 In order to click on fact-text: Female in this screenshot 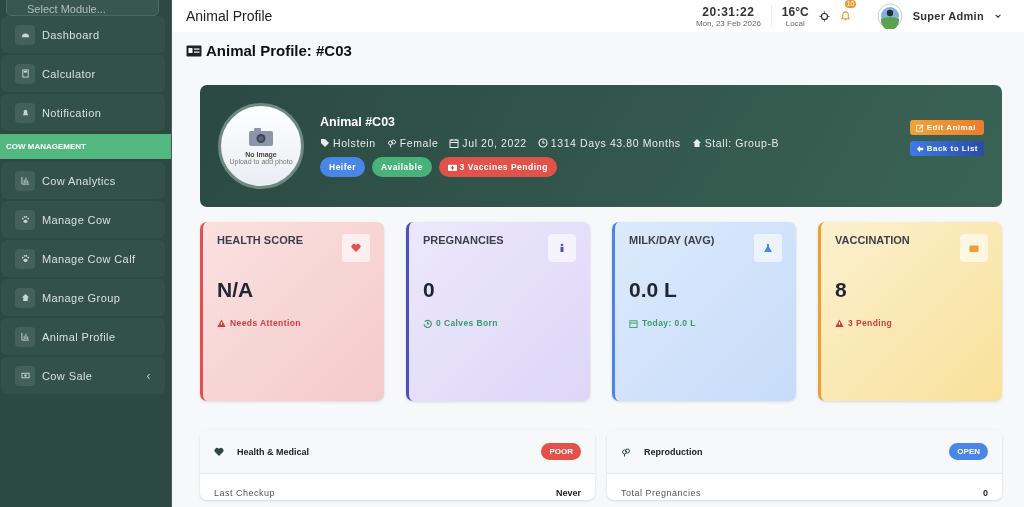, I will do `click(419, 143)`.